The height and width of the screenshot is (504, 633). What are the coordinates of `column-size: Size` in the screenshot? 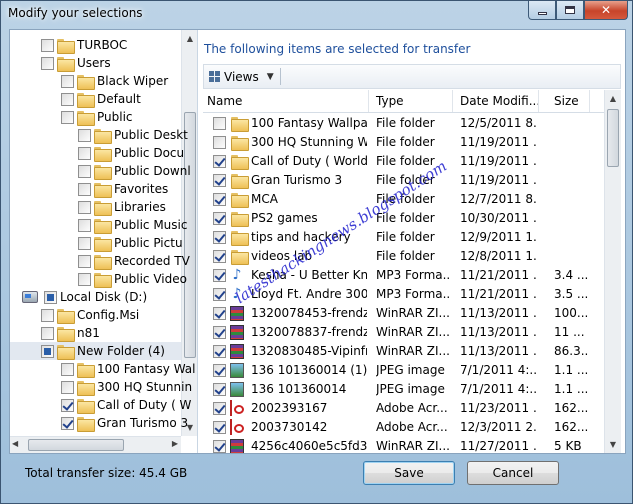 It's located at (566, 101).